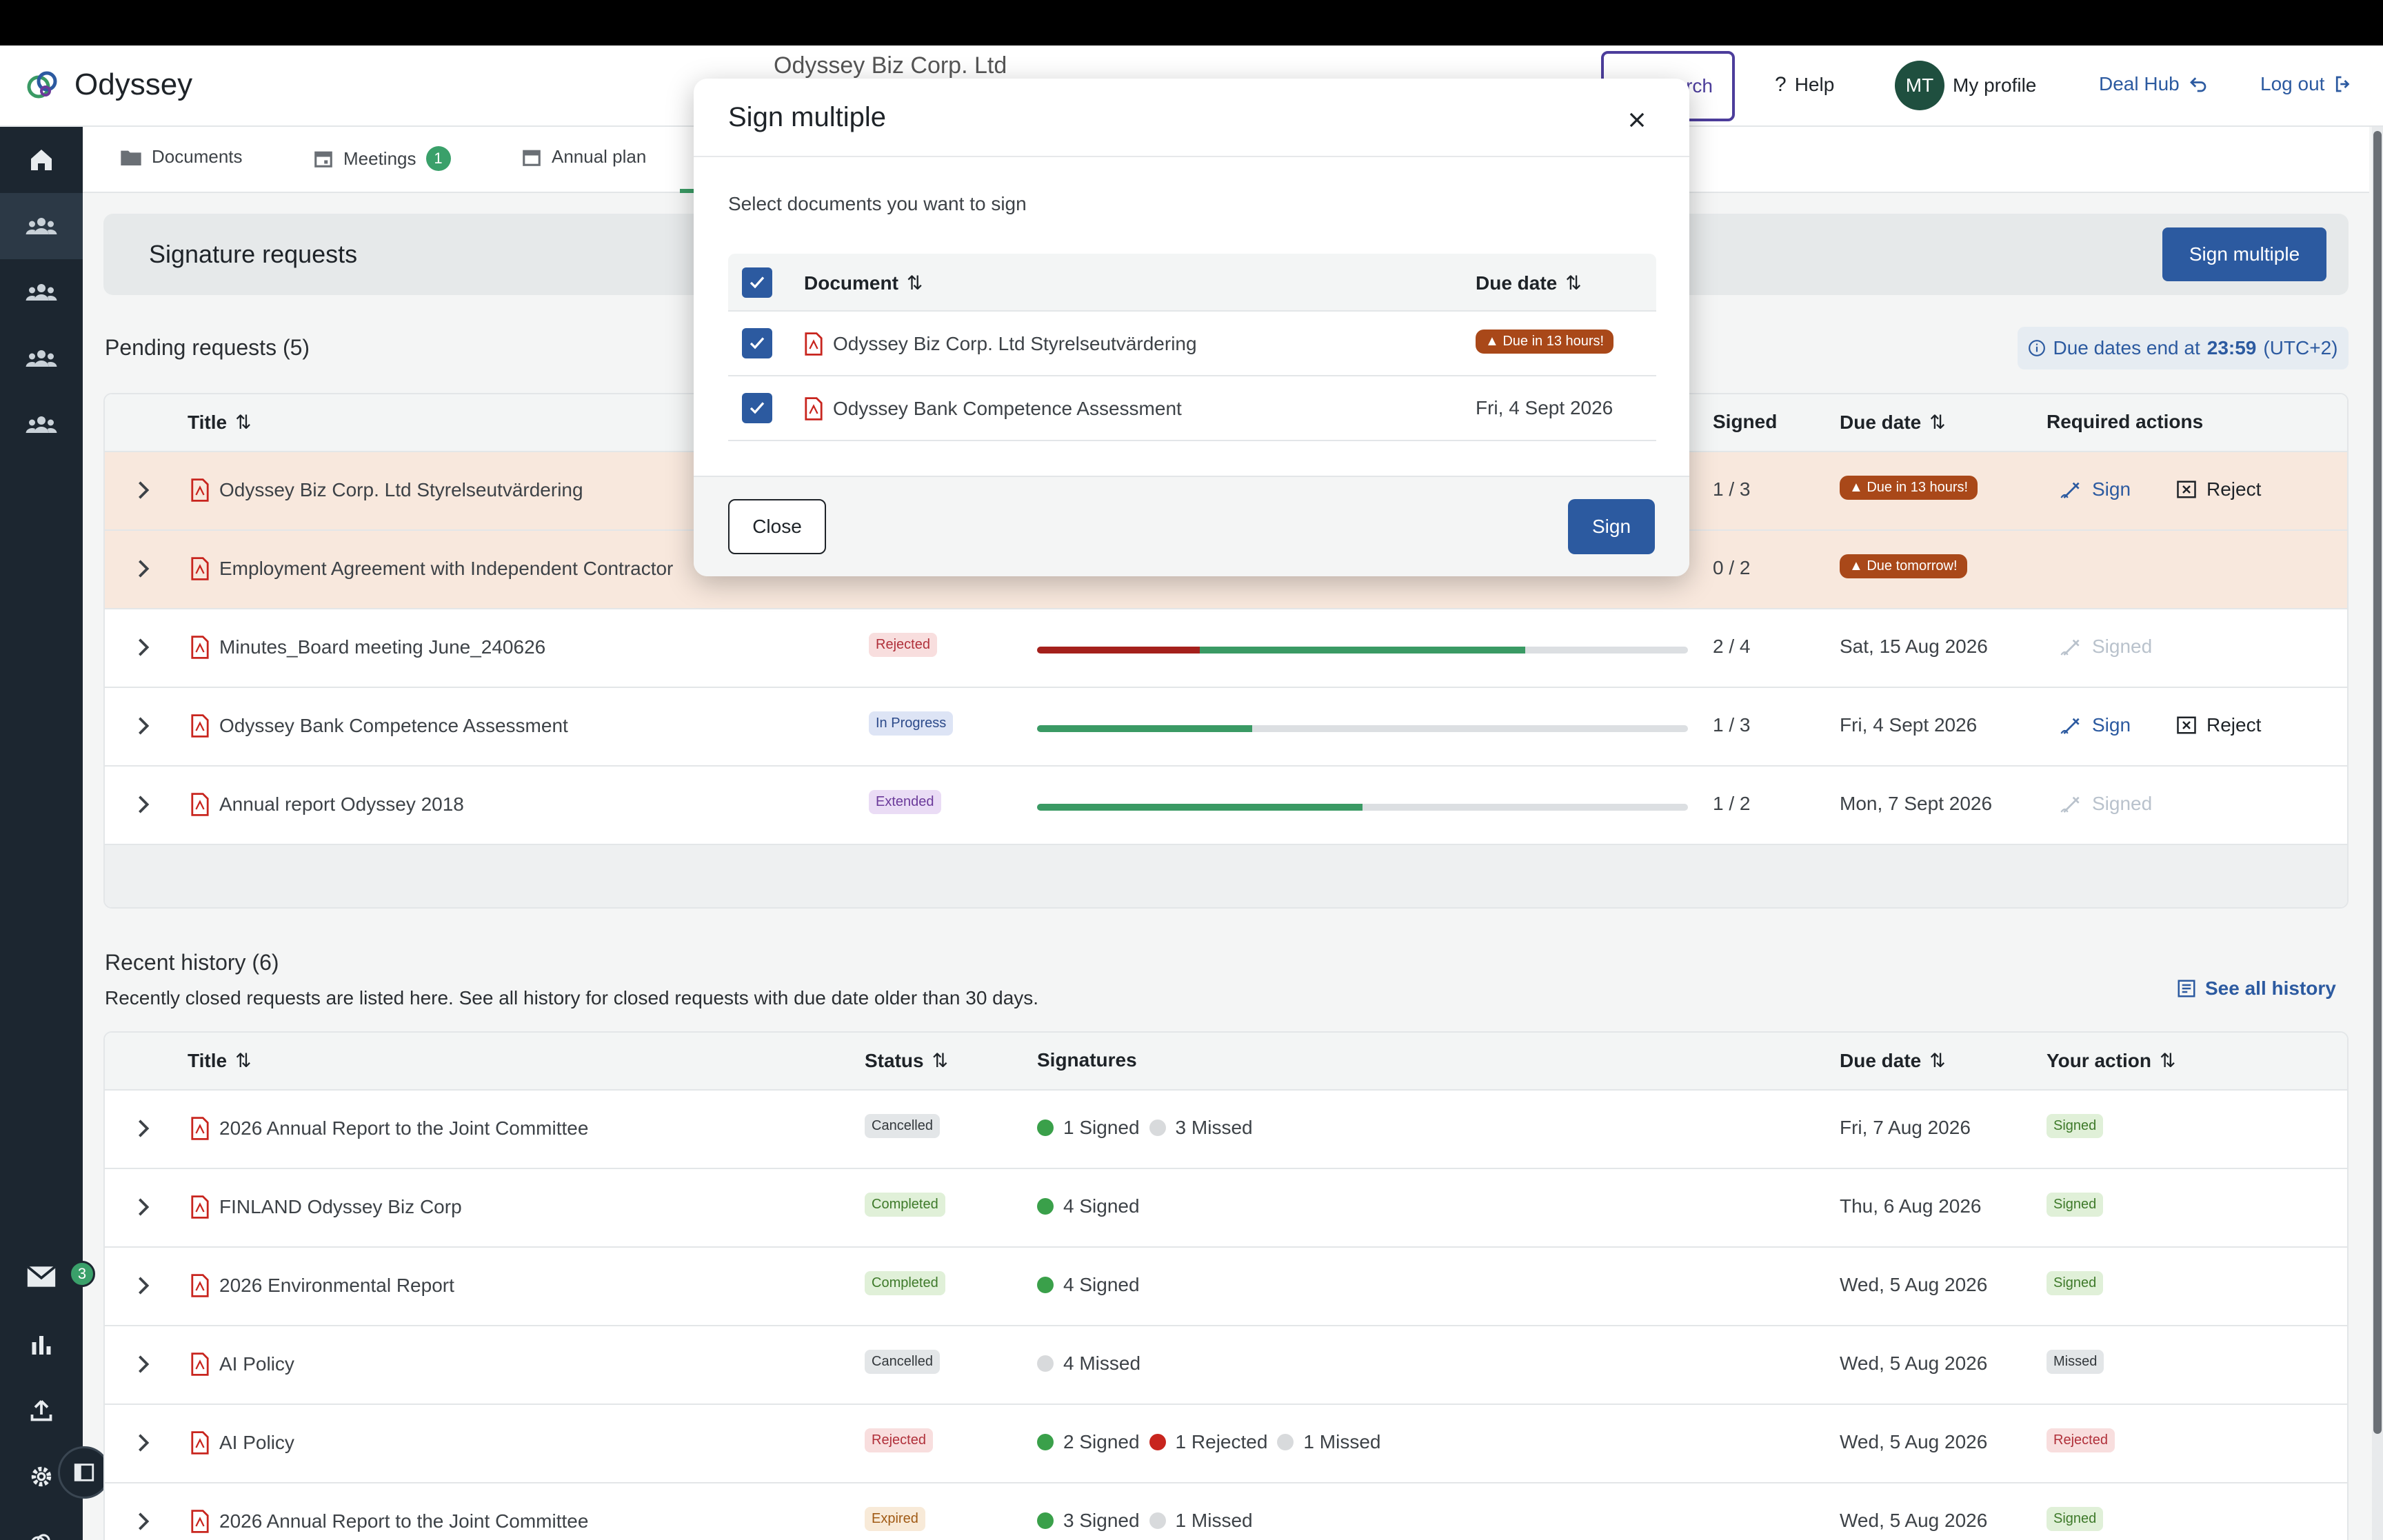 Image resolution: width=2383 pixels, height=1540 pixels. Describe the element at coordinates (2139, 84) in the screenshot. I see `deal-hub-label: Deal Hub` at that location.